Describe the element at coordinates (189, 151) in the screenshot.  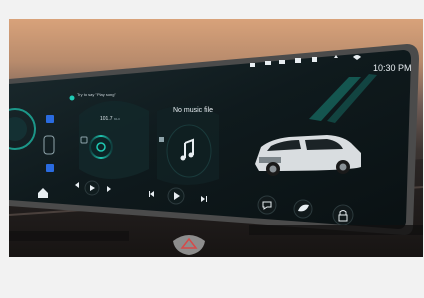
I see `album-art` at that location.